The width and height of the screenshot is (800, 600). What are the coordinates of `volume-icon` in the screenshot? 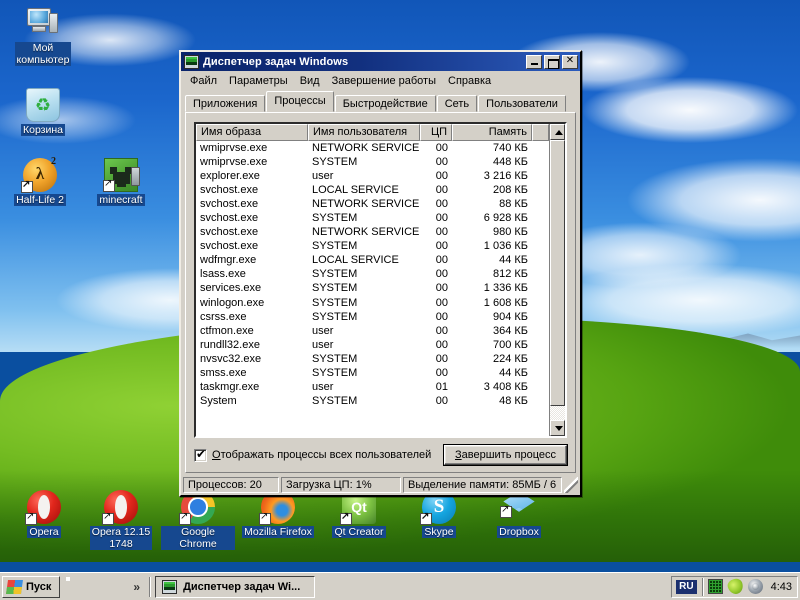 It's located at (755, 586).